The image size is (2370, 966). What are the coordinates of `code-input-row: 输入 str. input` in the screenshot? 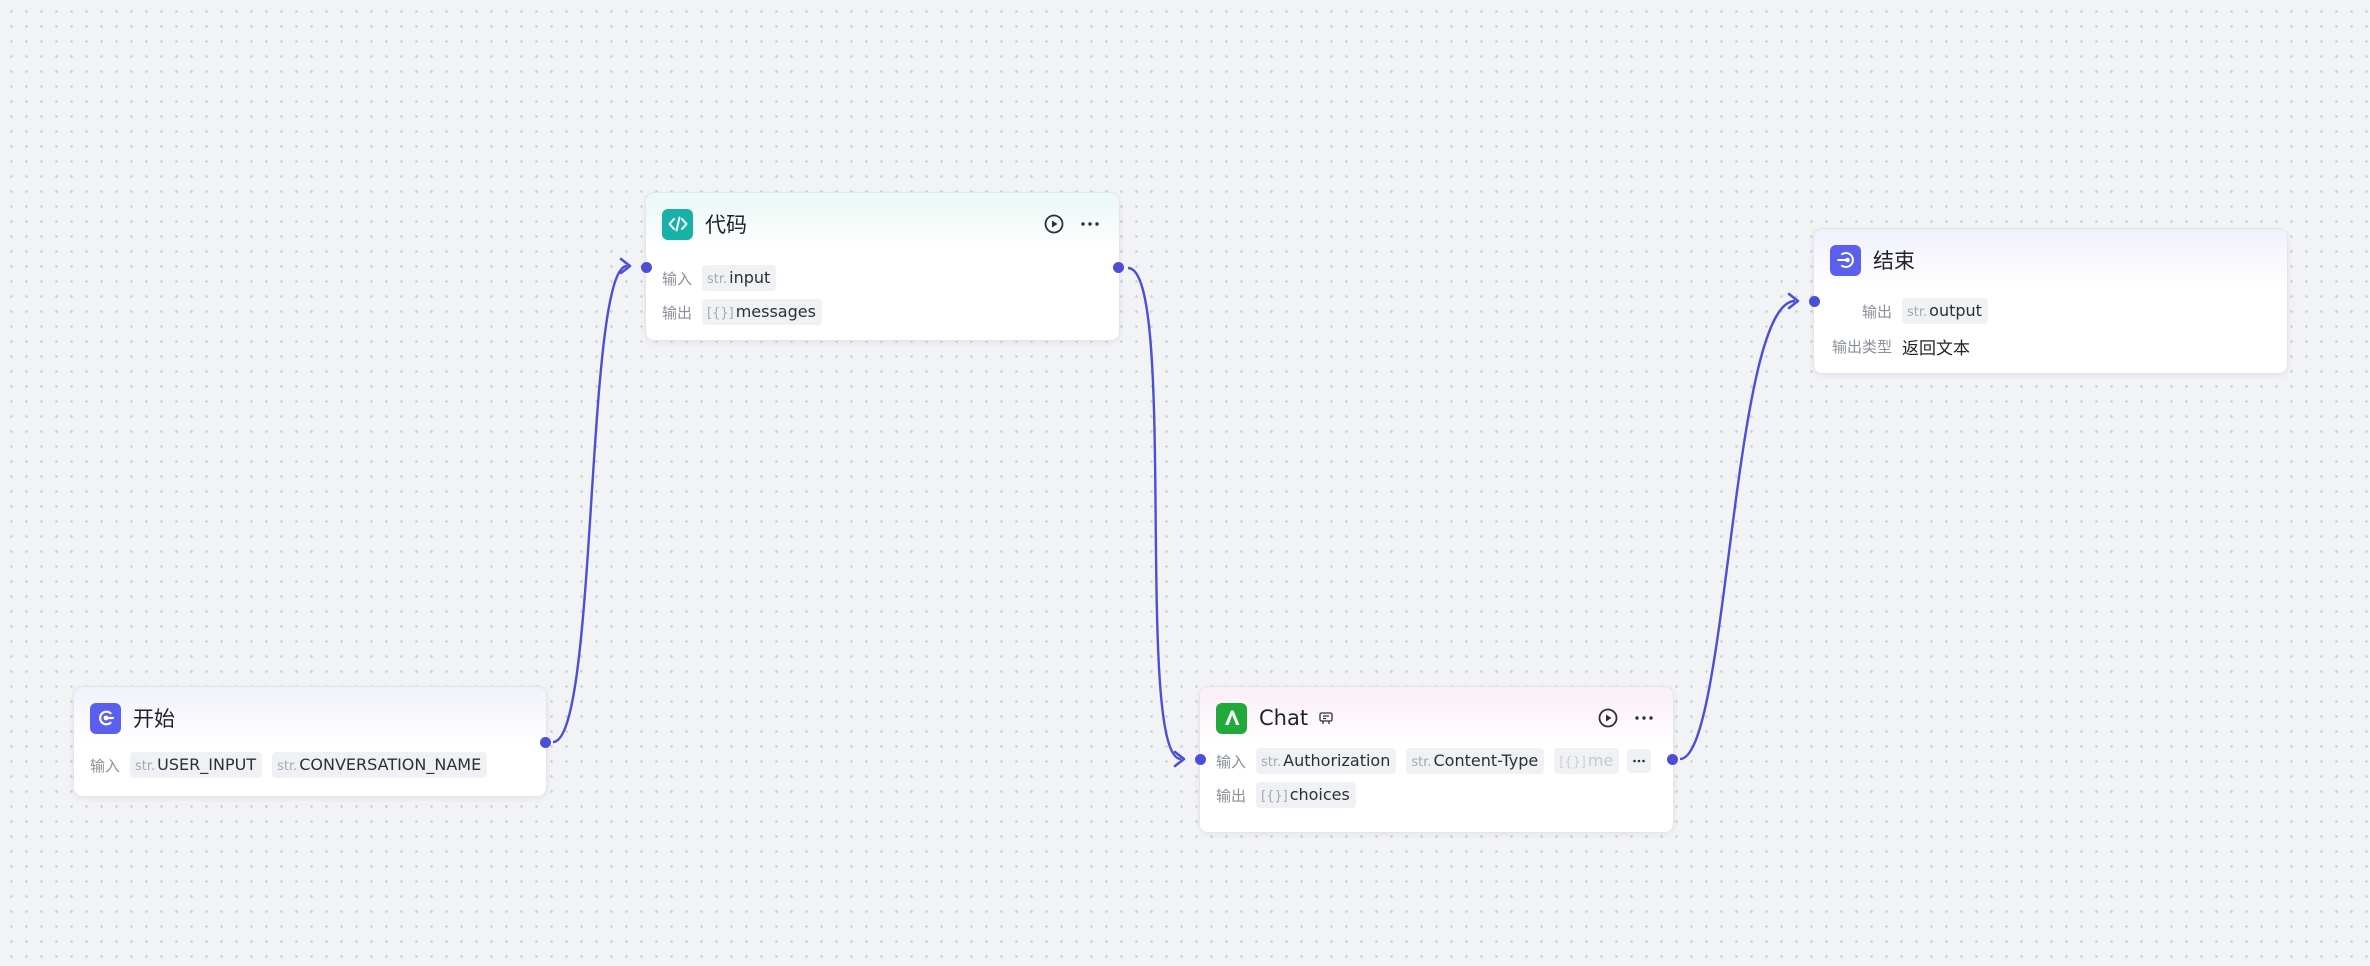 It's located at (724, 278).